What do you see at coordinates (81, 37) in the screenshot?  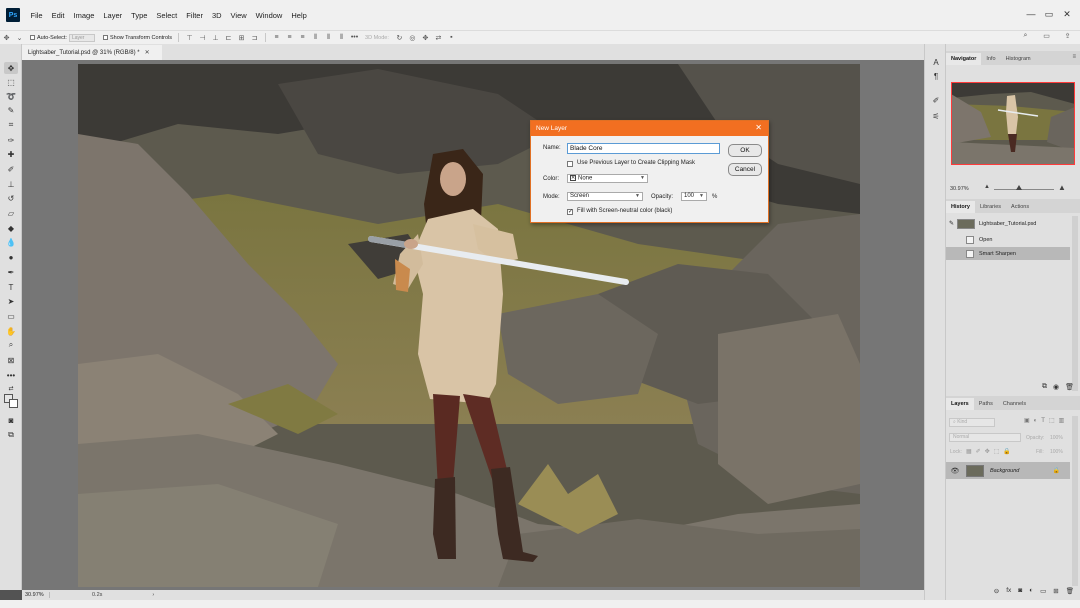 I see `auto-select-dropdown: Layer` at bounding box center [81, 37].